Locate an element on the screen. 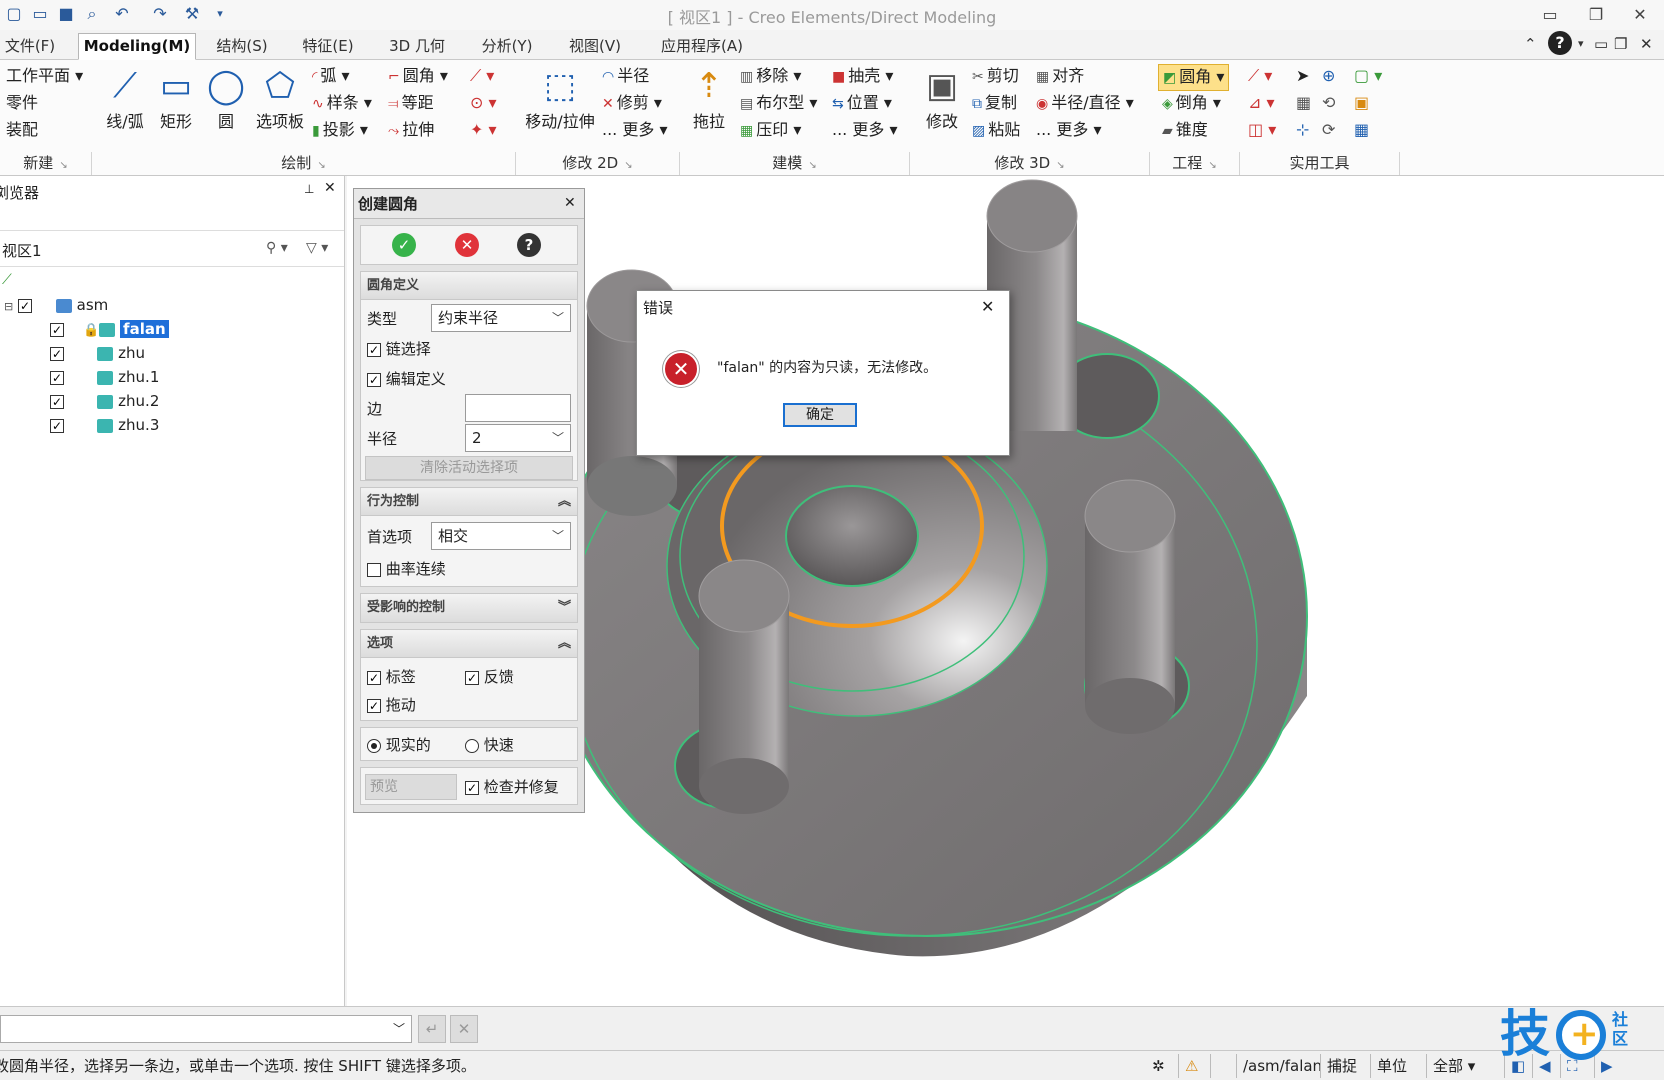 The image size is (1664, 1080). chain-select-checkbox: ✓ 链选择 is located at coordinates (399, 349).